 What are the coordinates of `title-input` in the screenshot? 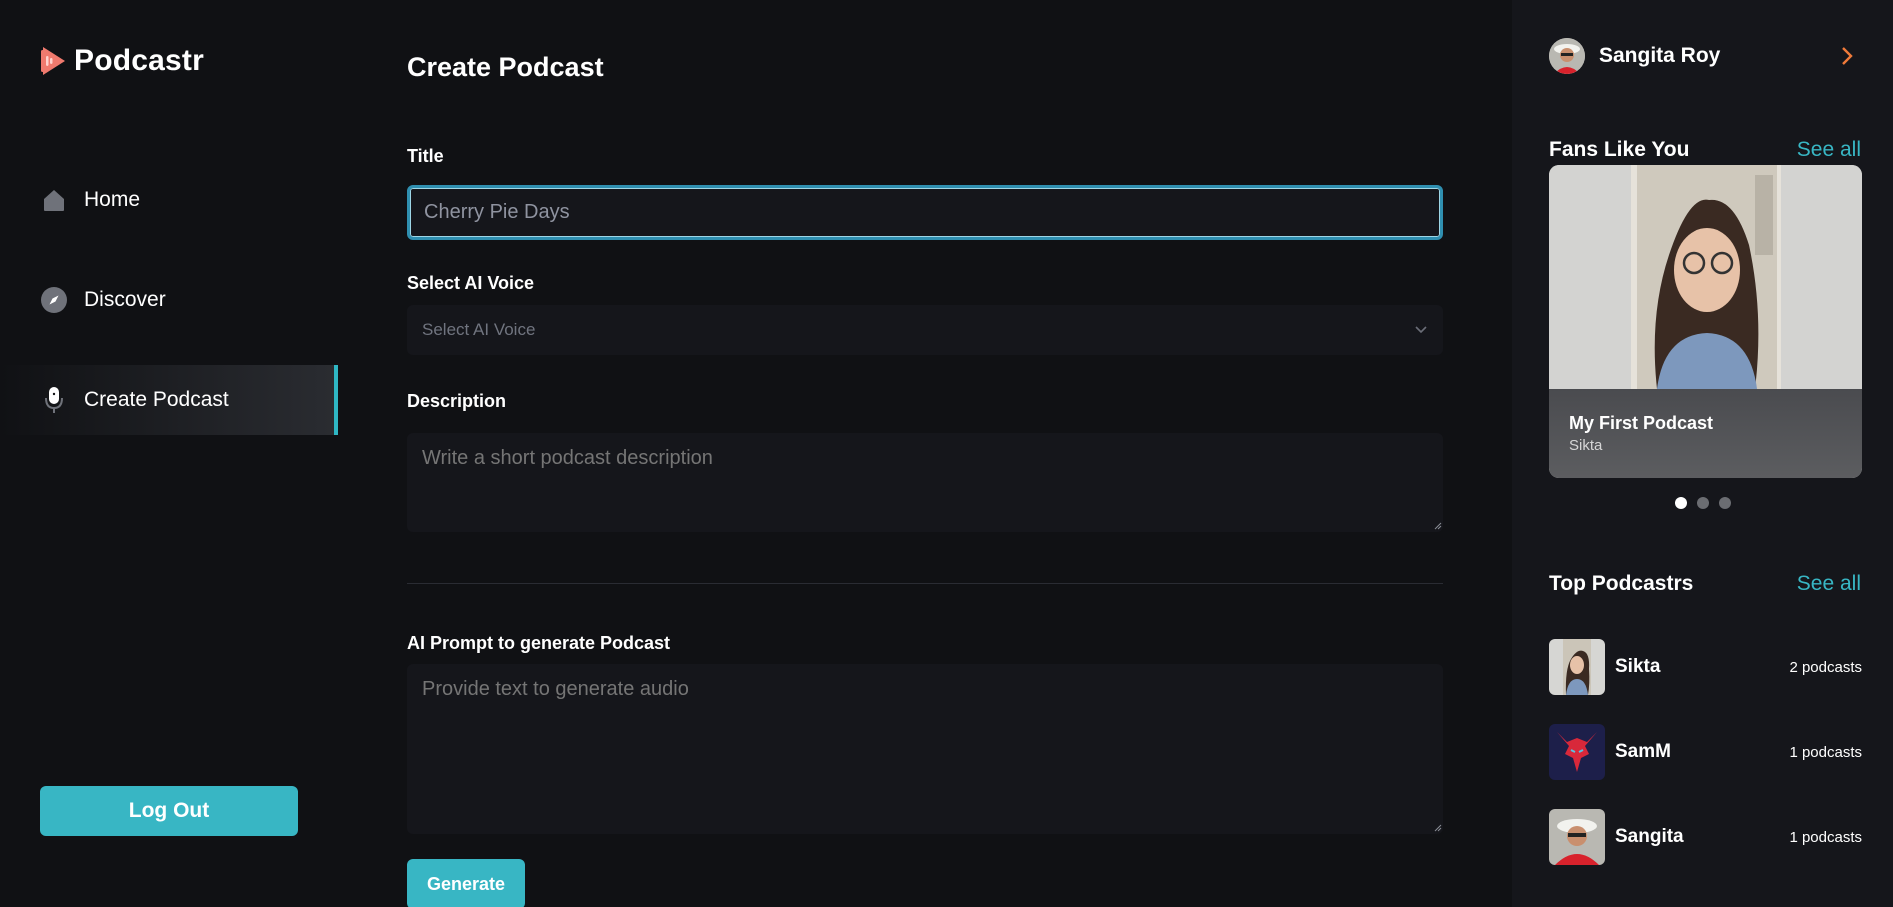 It's located at (925, 212).